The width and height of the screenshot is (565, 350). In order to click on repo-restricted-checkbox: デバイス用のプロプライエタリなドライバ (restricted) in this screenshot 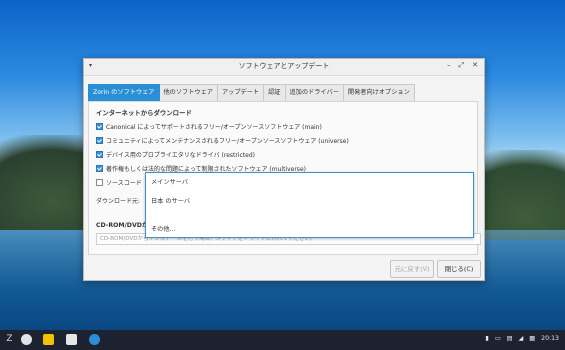, I will do `click(175, 154)`.